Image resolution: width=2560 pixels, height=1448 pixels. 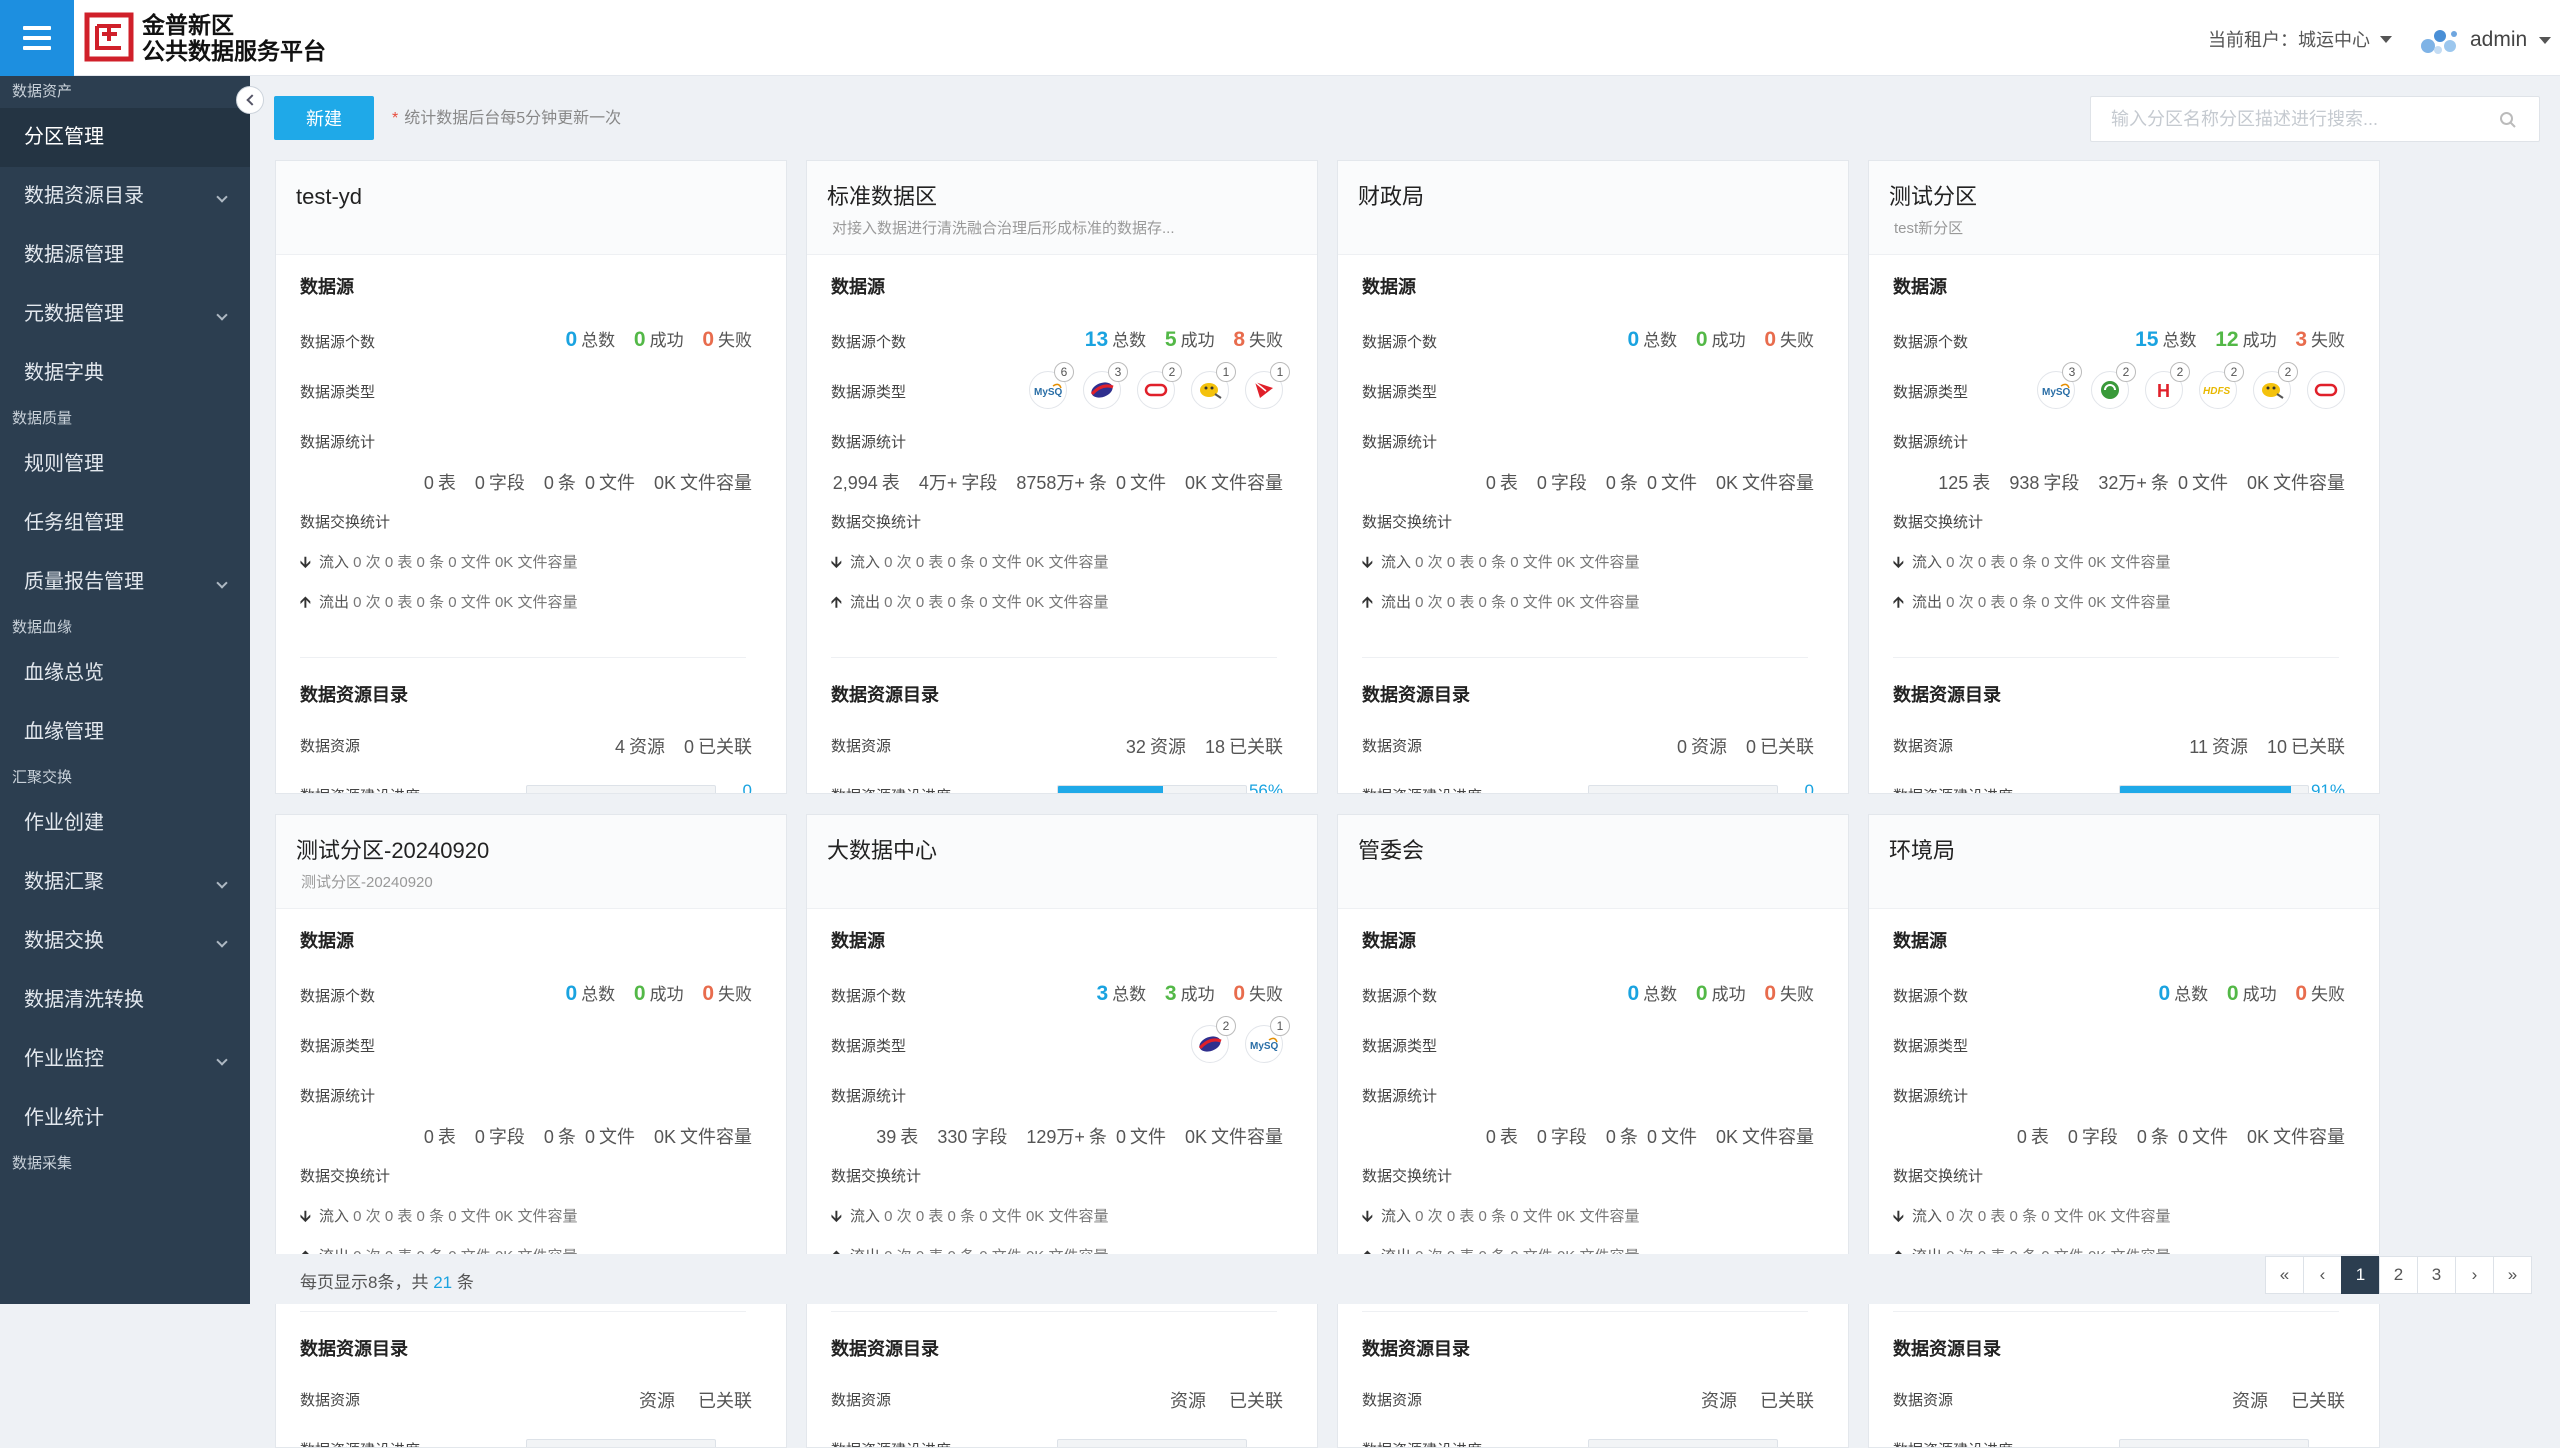 What do you see at coordinates (2360, 1275) in the screenshot?
I see `page-1-button: 1` at bounding box center [2360, 1275].